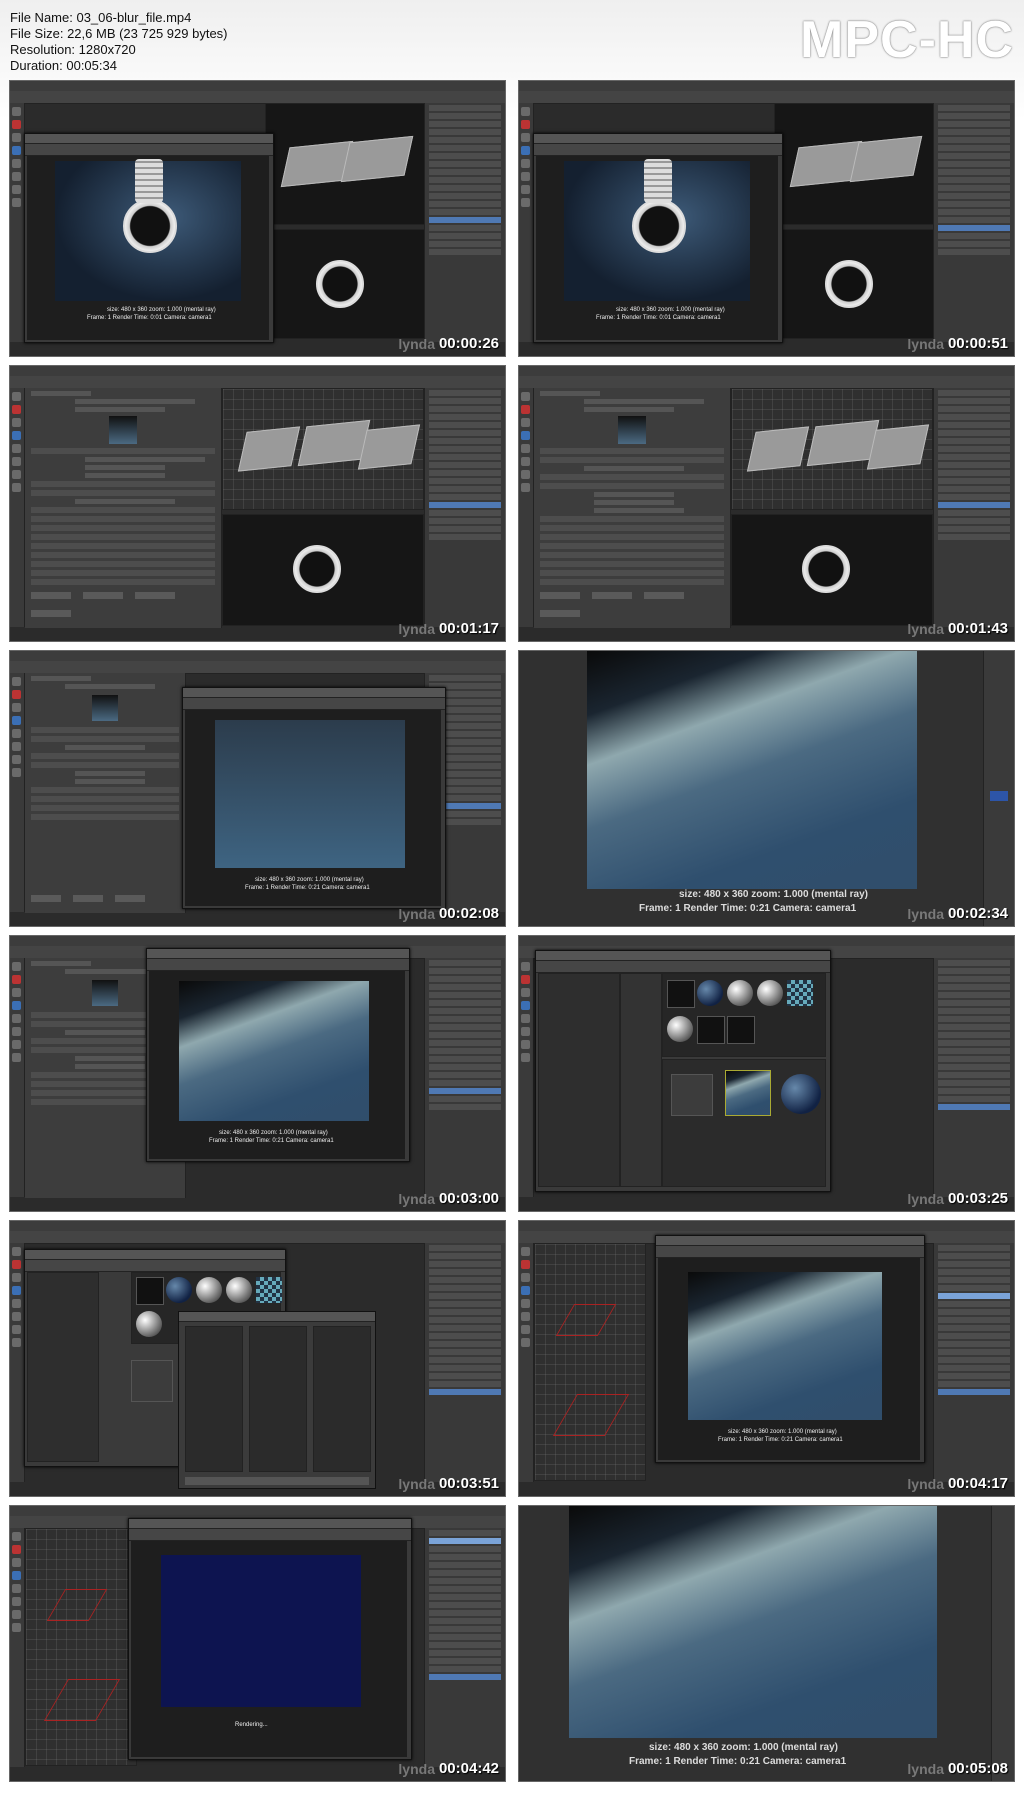 The height and width of the screenshot is (1798, 1024). What do you see at coordinates (977, 1768) in the screenshot?
I see `thumbnail-timecode: 00:05:08` at bounding box center [977, 1768].